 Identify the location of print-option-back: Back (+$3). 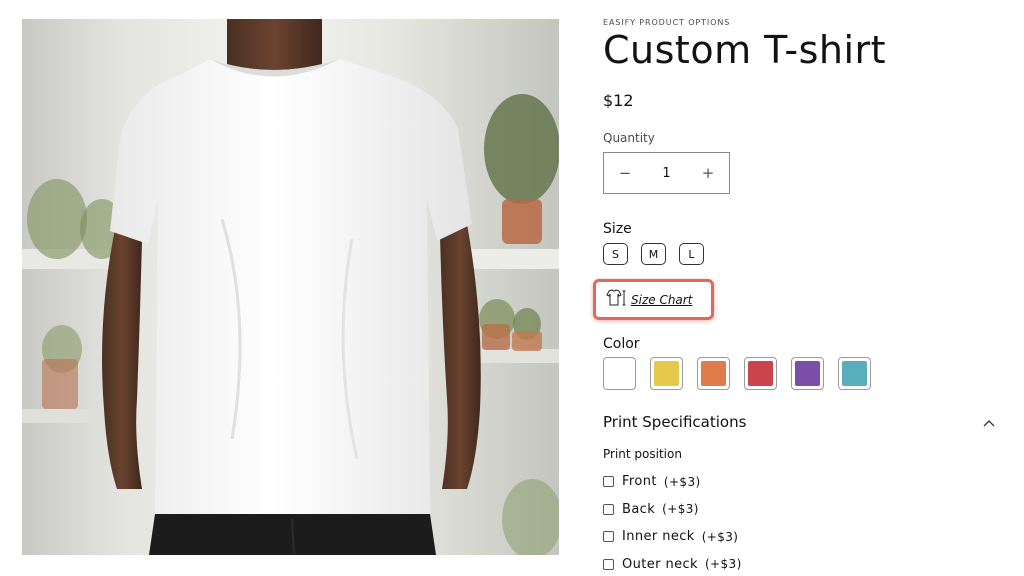
(672, 510).